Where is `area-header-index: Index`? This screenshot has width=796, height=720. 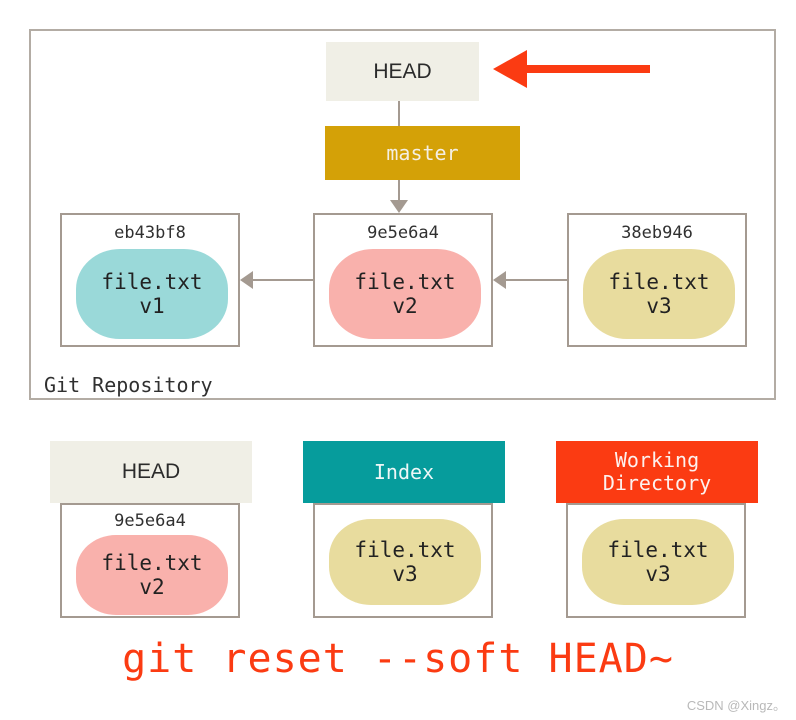
area-header-index: Index is located at coordinates (404, 472).